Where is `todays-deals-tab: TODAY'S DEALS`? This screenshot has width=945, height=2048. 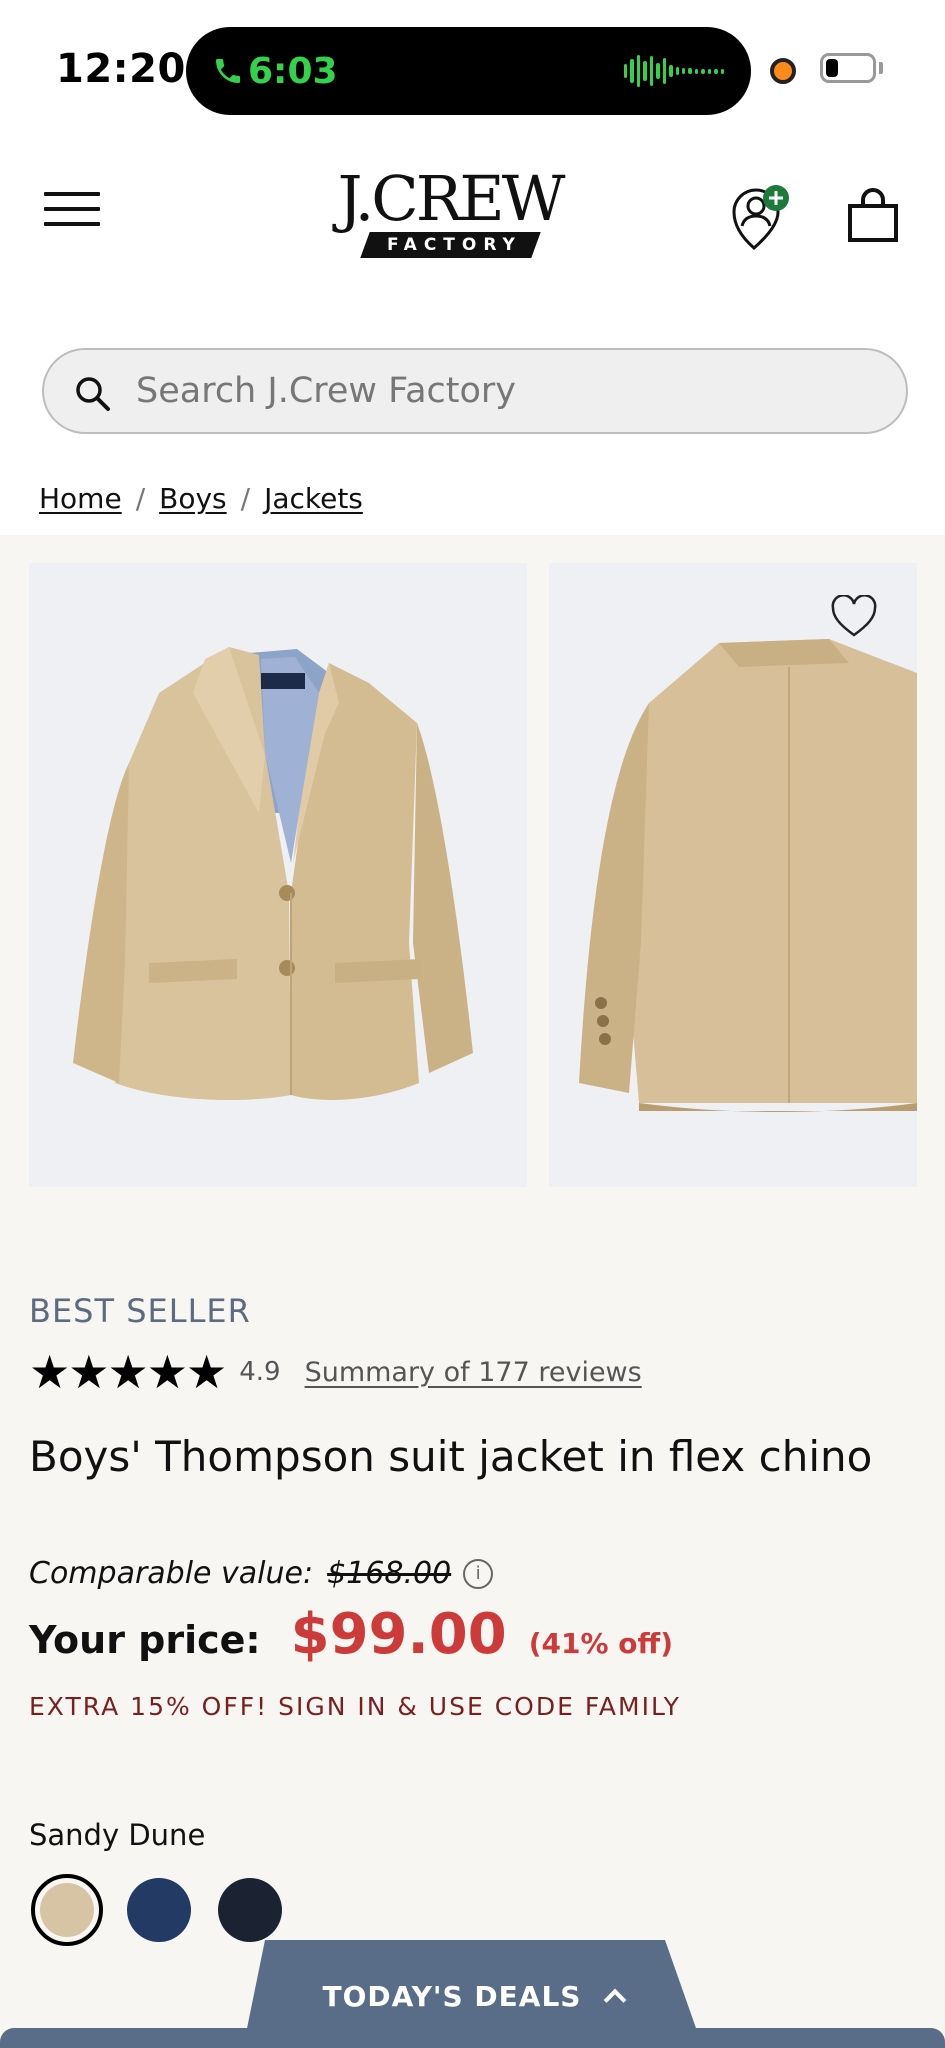 todays-deals-tab: TODAY'S DEALS is located at coordinates (473, 1994).